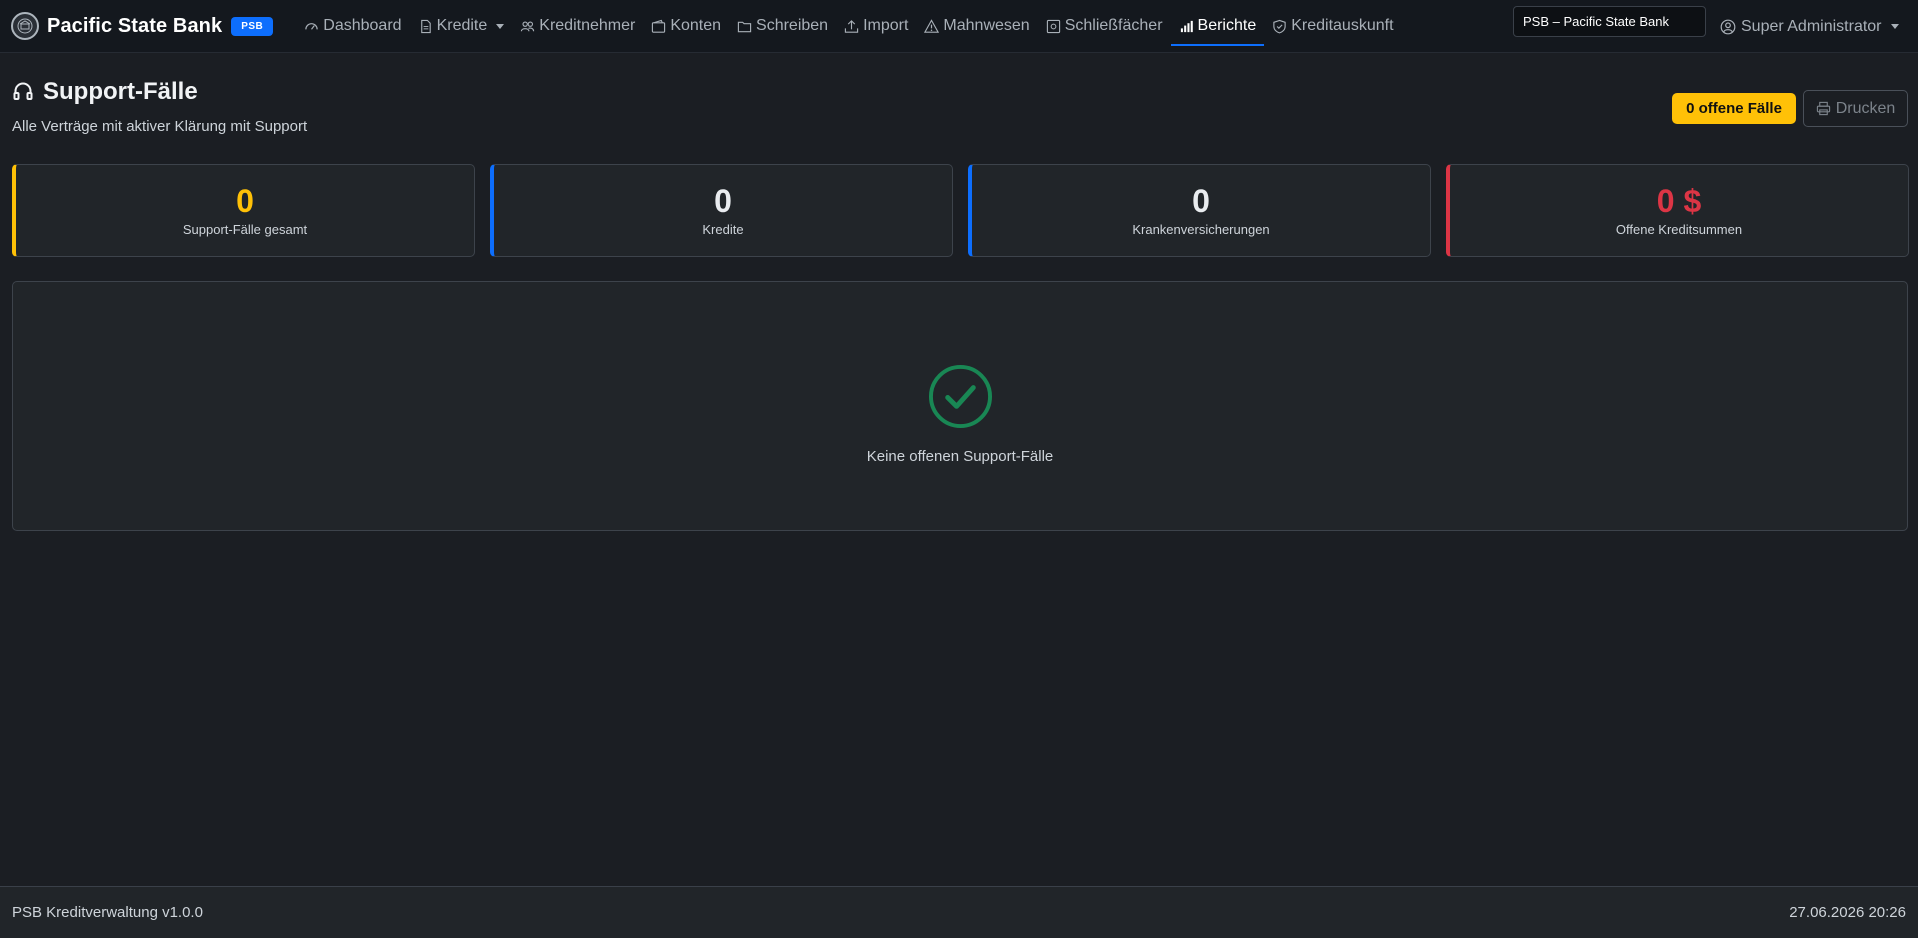 The image size is (1918, 938). What do you see at coordinates (25, 26) in the screenshot?
I see `bank-seal-icon` at bounding box center [25, 26].